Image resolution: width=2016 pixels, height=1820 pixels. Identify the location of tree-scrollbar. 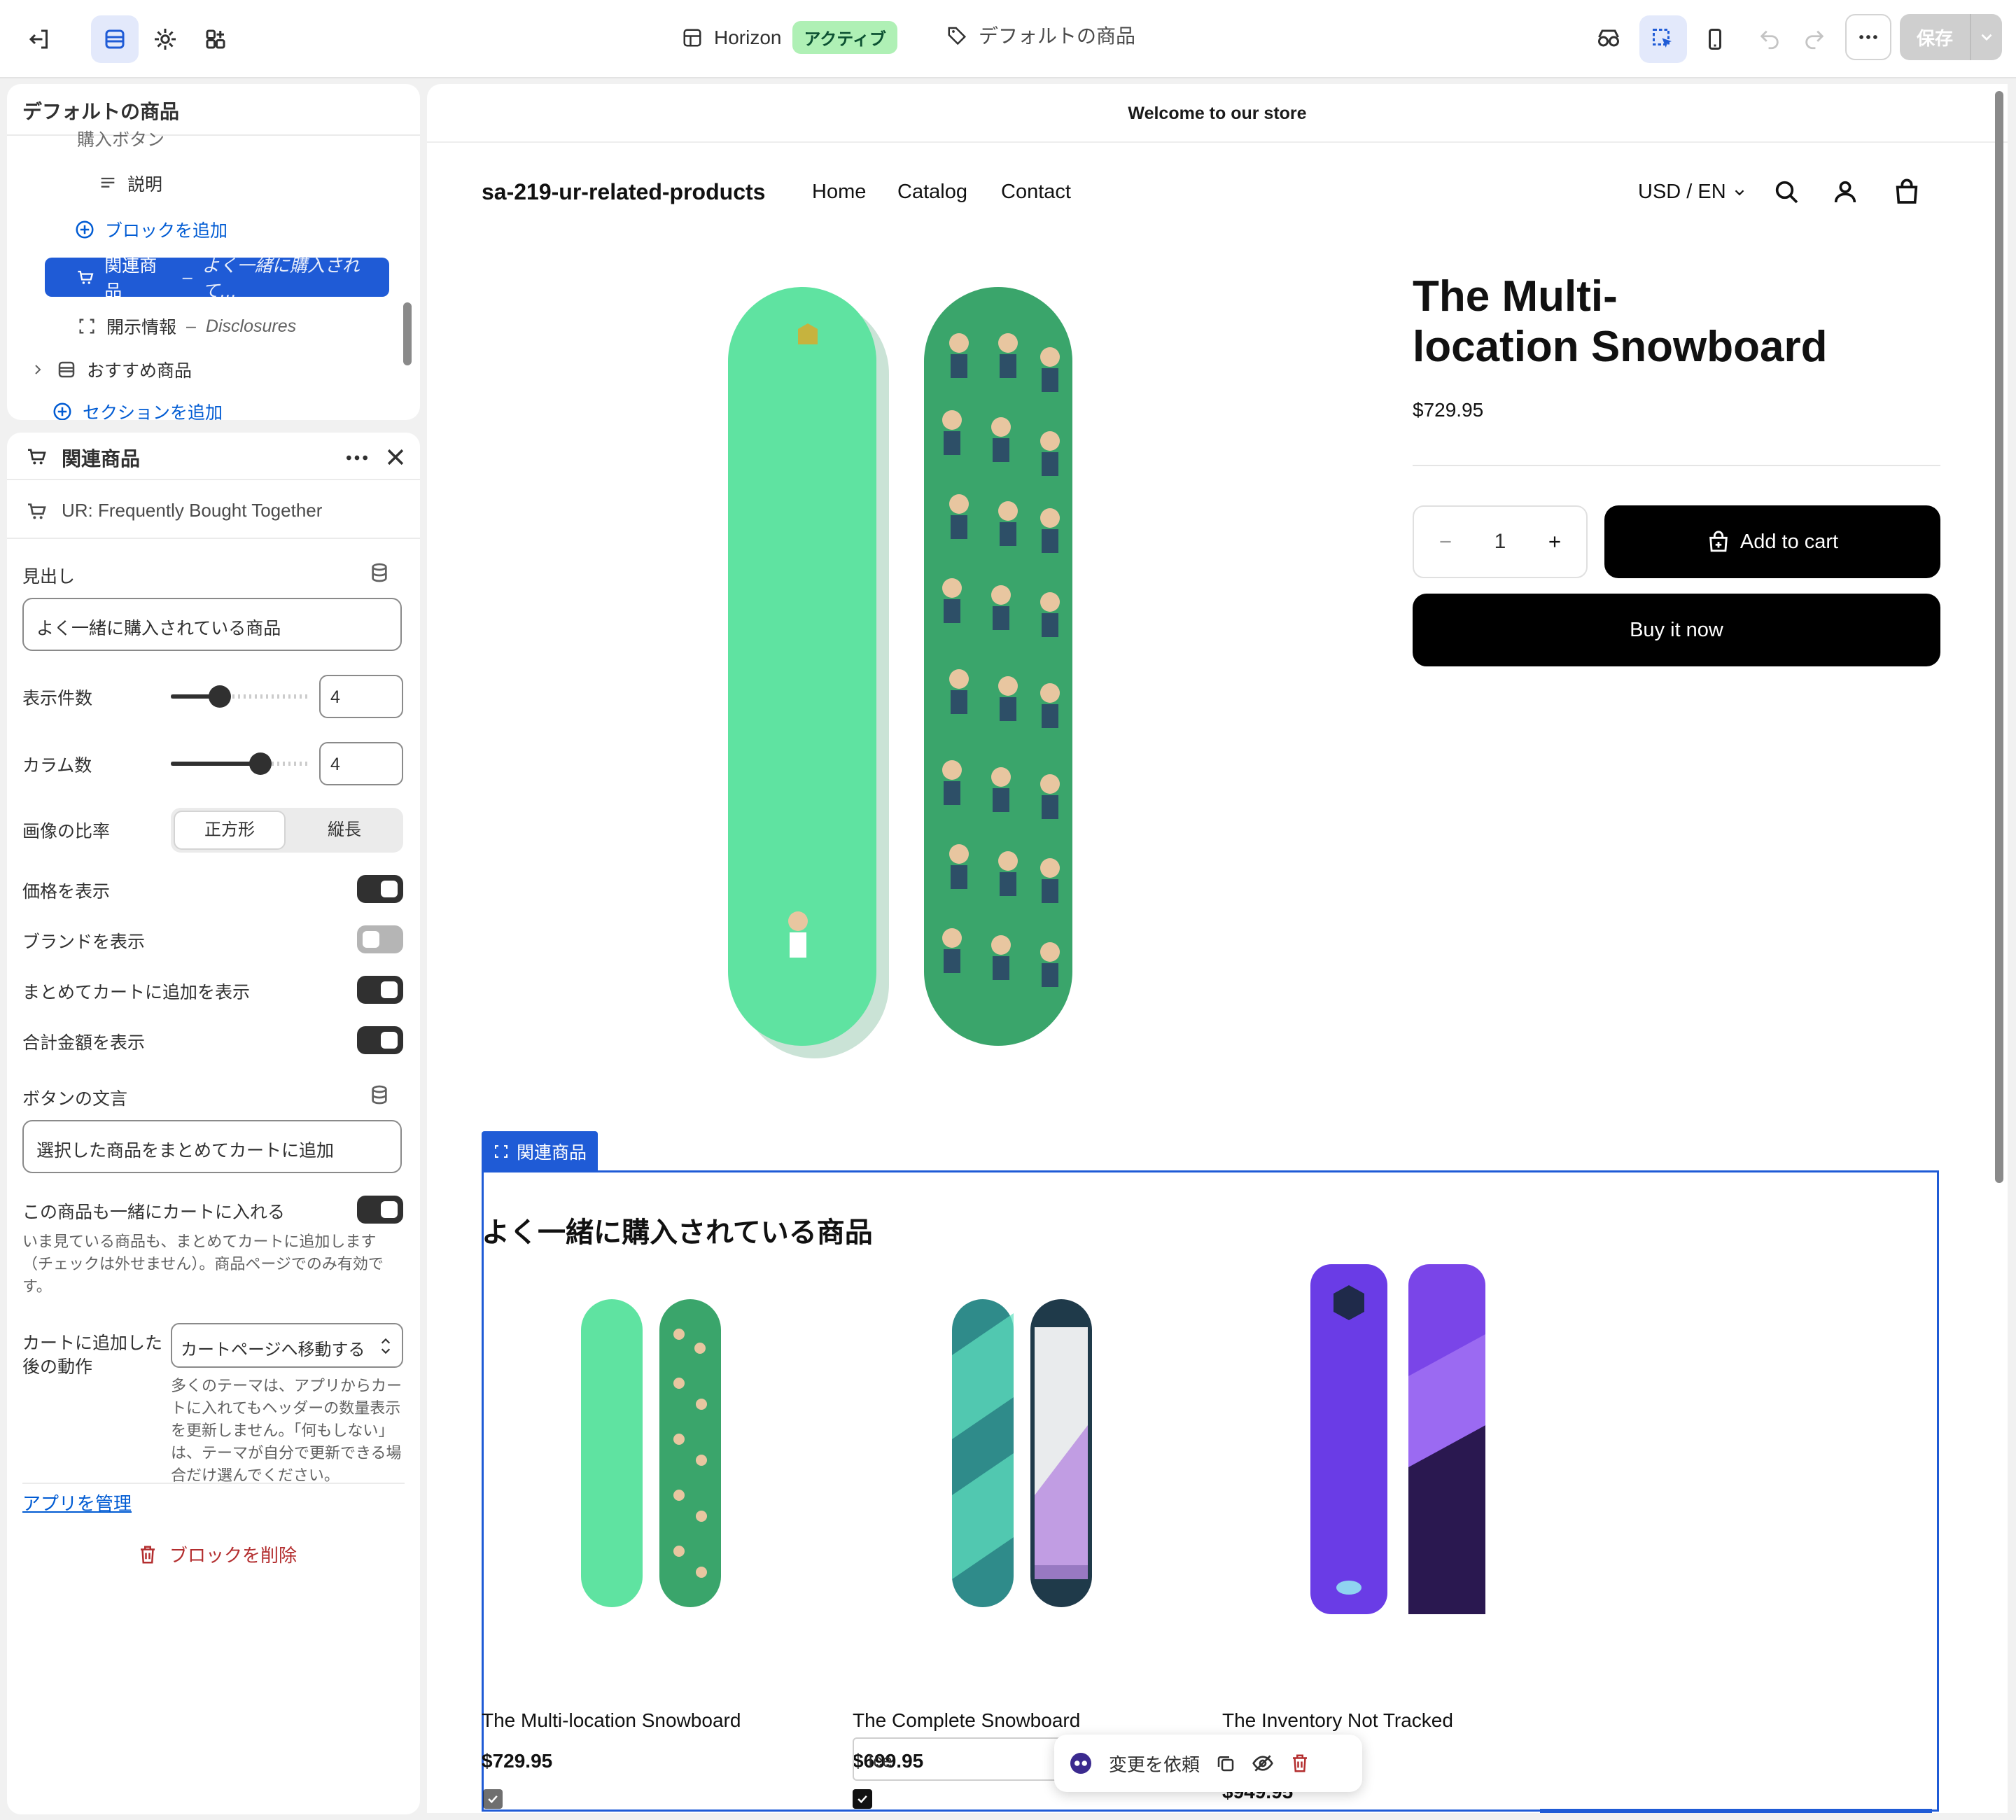
(407, 333).